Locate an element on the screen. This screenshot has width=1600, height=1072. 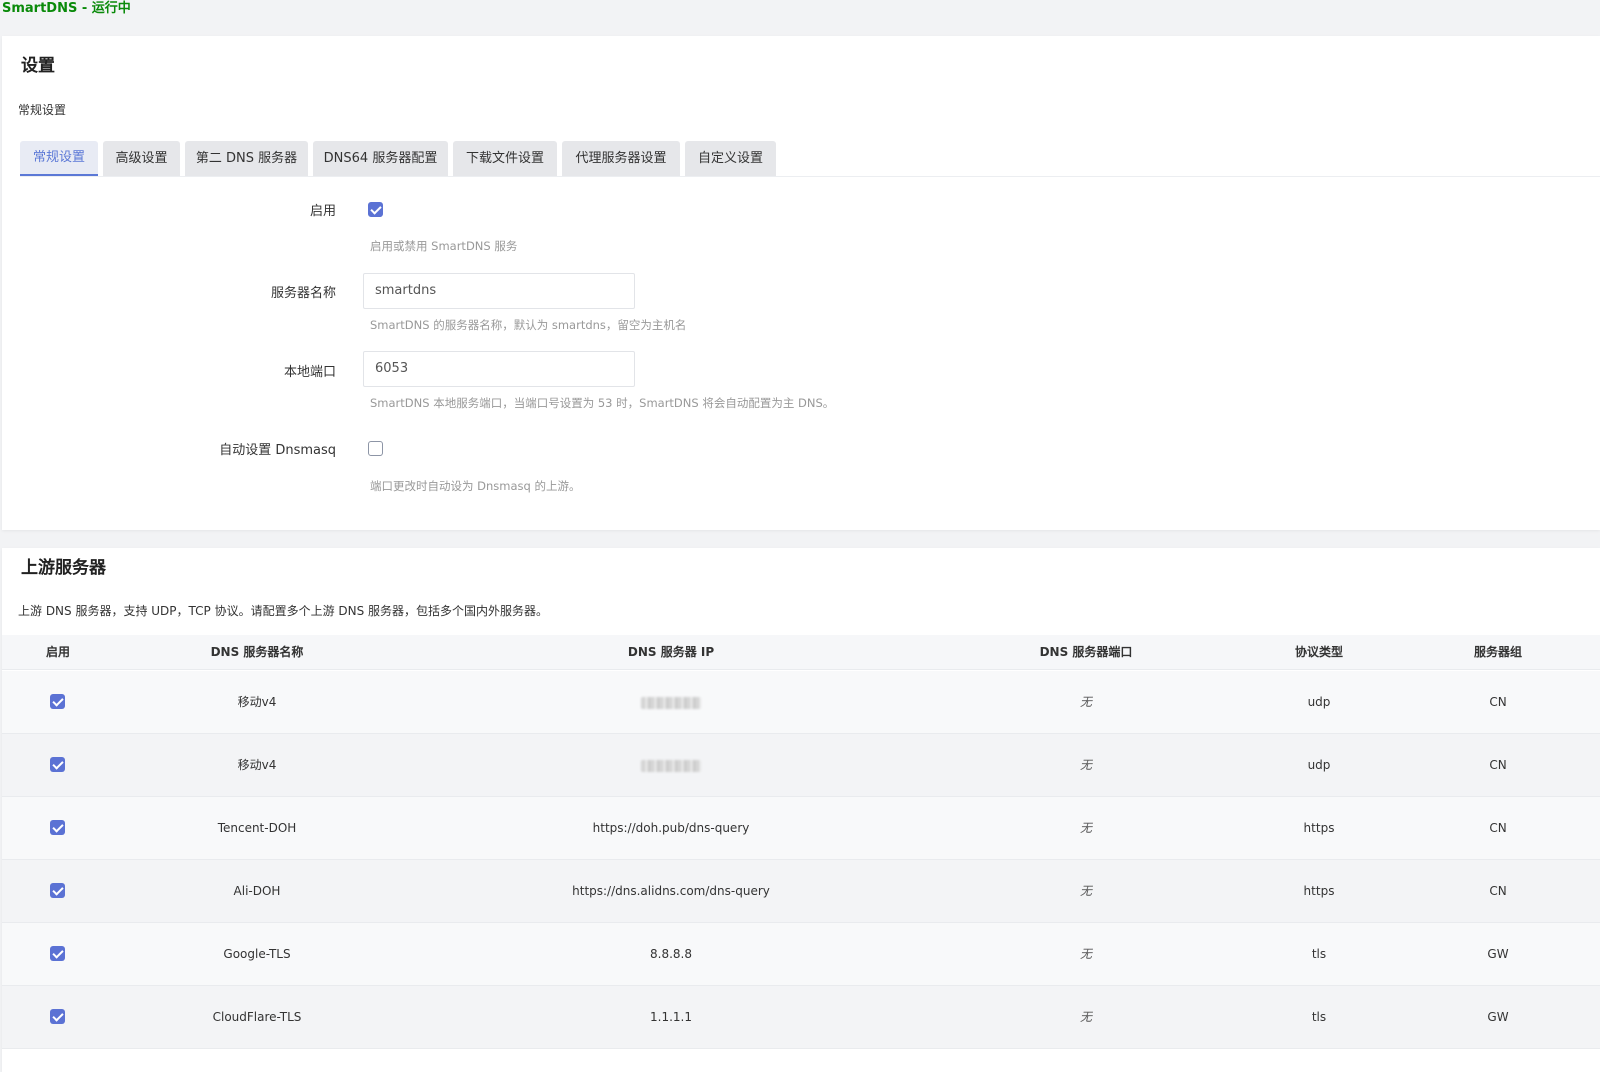
enable-label: 启用 is located at coordinates (322, 211).